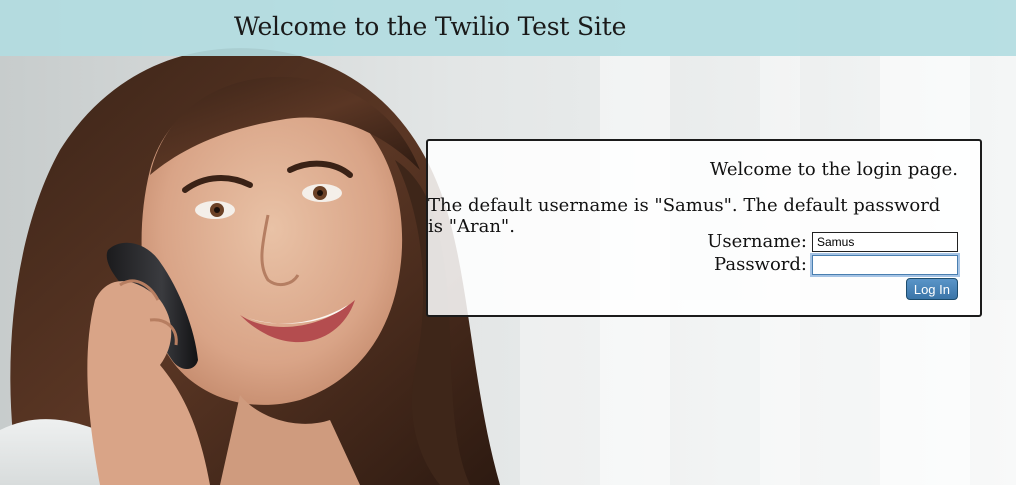 This screenshot has height=485, width=1016. Describe the element at coordinates (885, 264) in the screenshot. I see `password-input` at that location.